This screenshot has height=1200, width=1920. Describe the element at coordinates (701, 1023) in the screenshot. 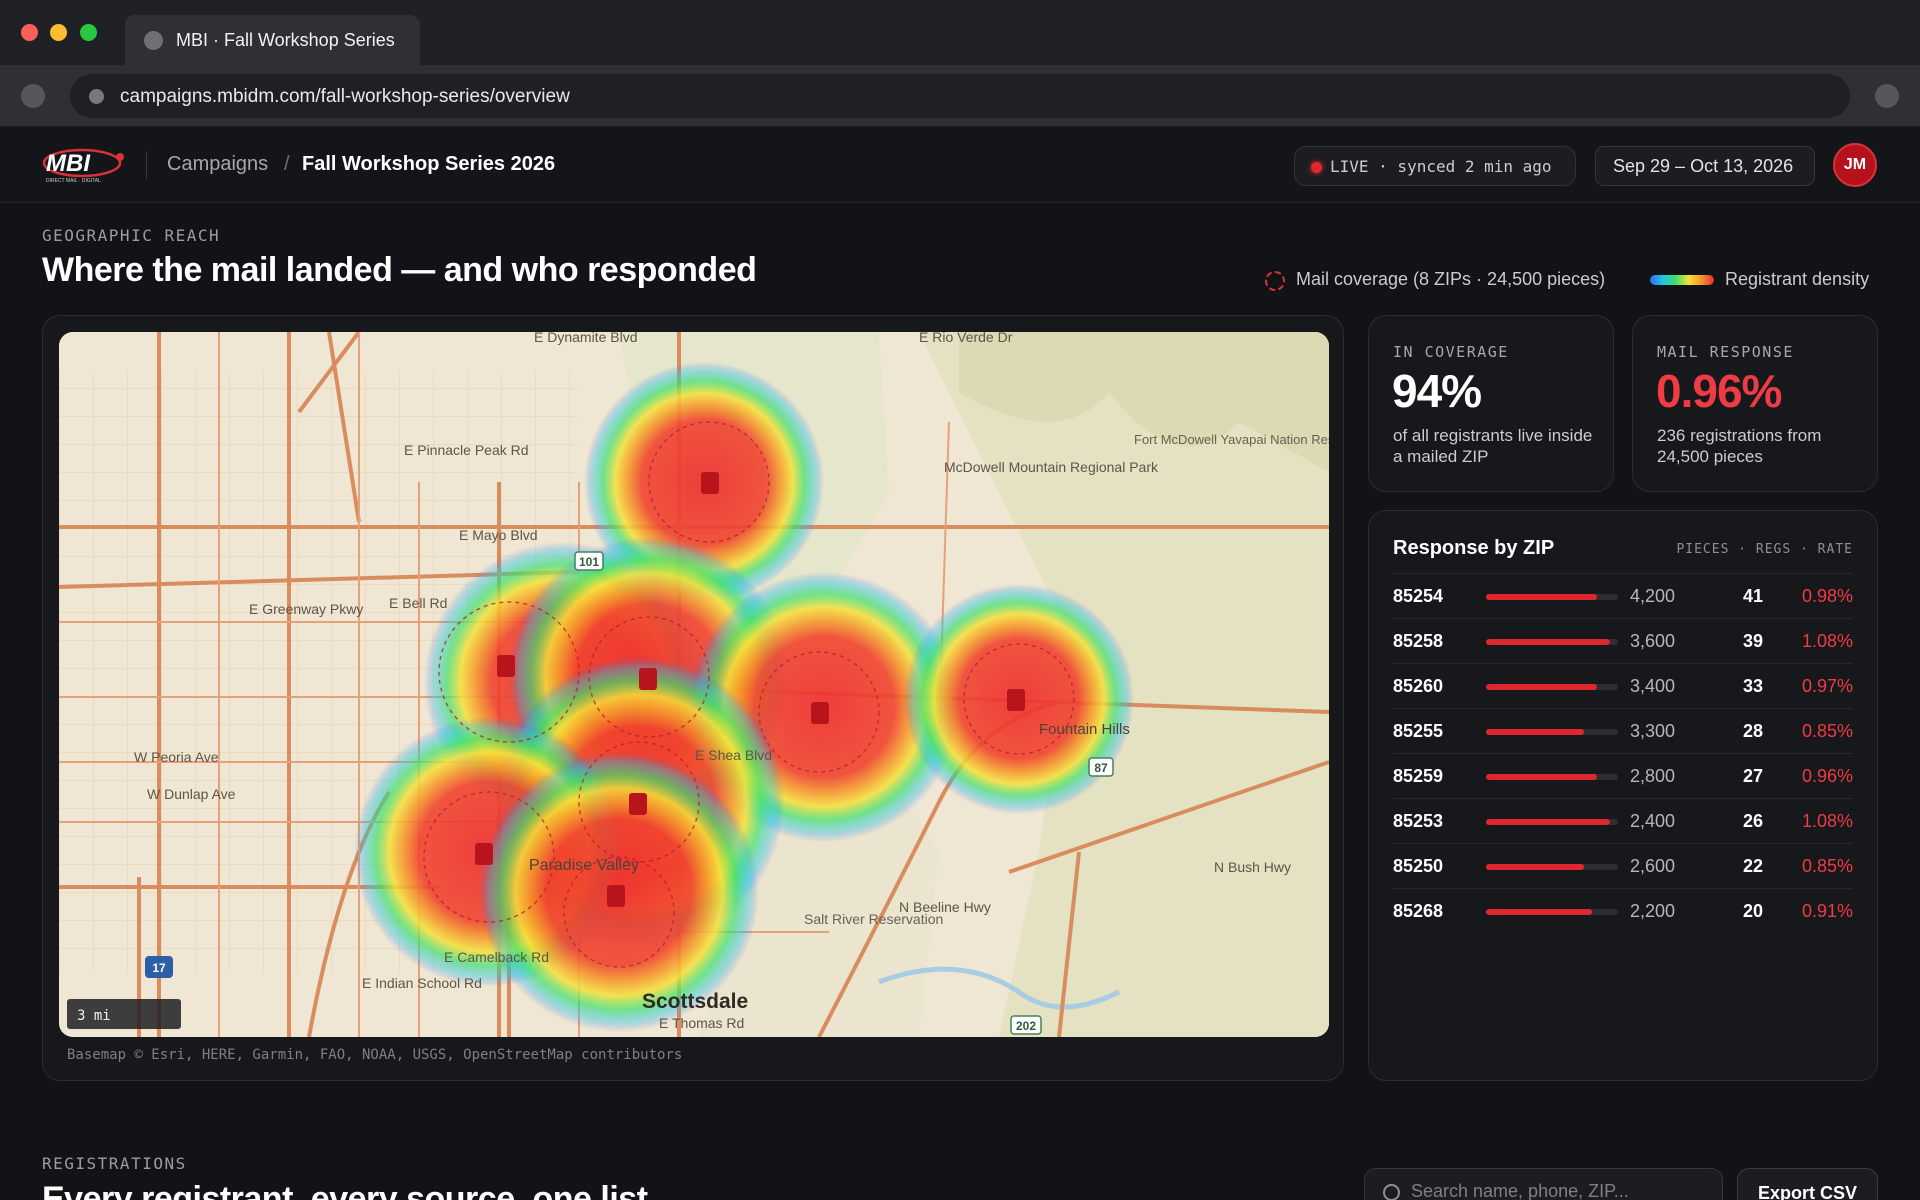

I see `road-label-thomas: E Thomas Rd` at that location.